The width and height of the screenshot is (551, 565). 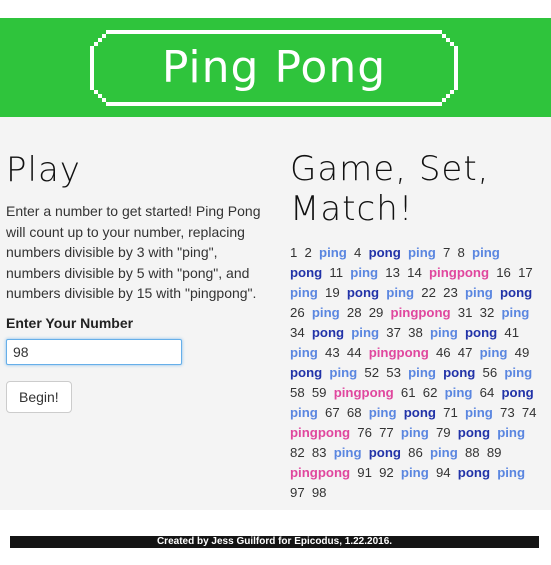 What do you see at coordinates (364, 432) in the screenshot?
I see `result-item: 76` at bounding box center [364, 432].